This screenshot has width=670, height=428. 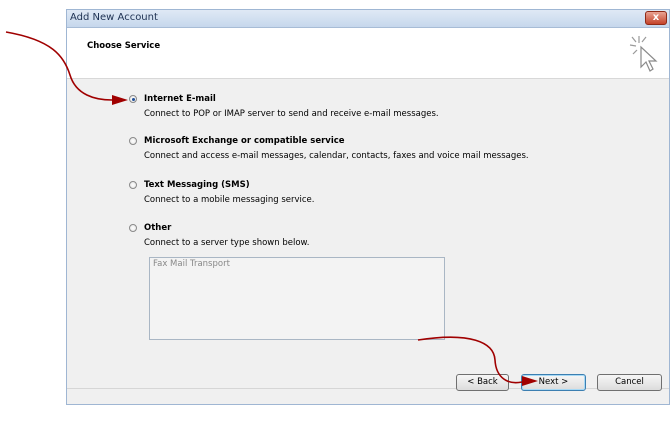 I want to click on option-description: Connect to a mobile messaging service., so click(x=229, y=200).